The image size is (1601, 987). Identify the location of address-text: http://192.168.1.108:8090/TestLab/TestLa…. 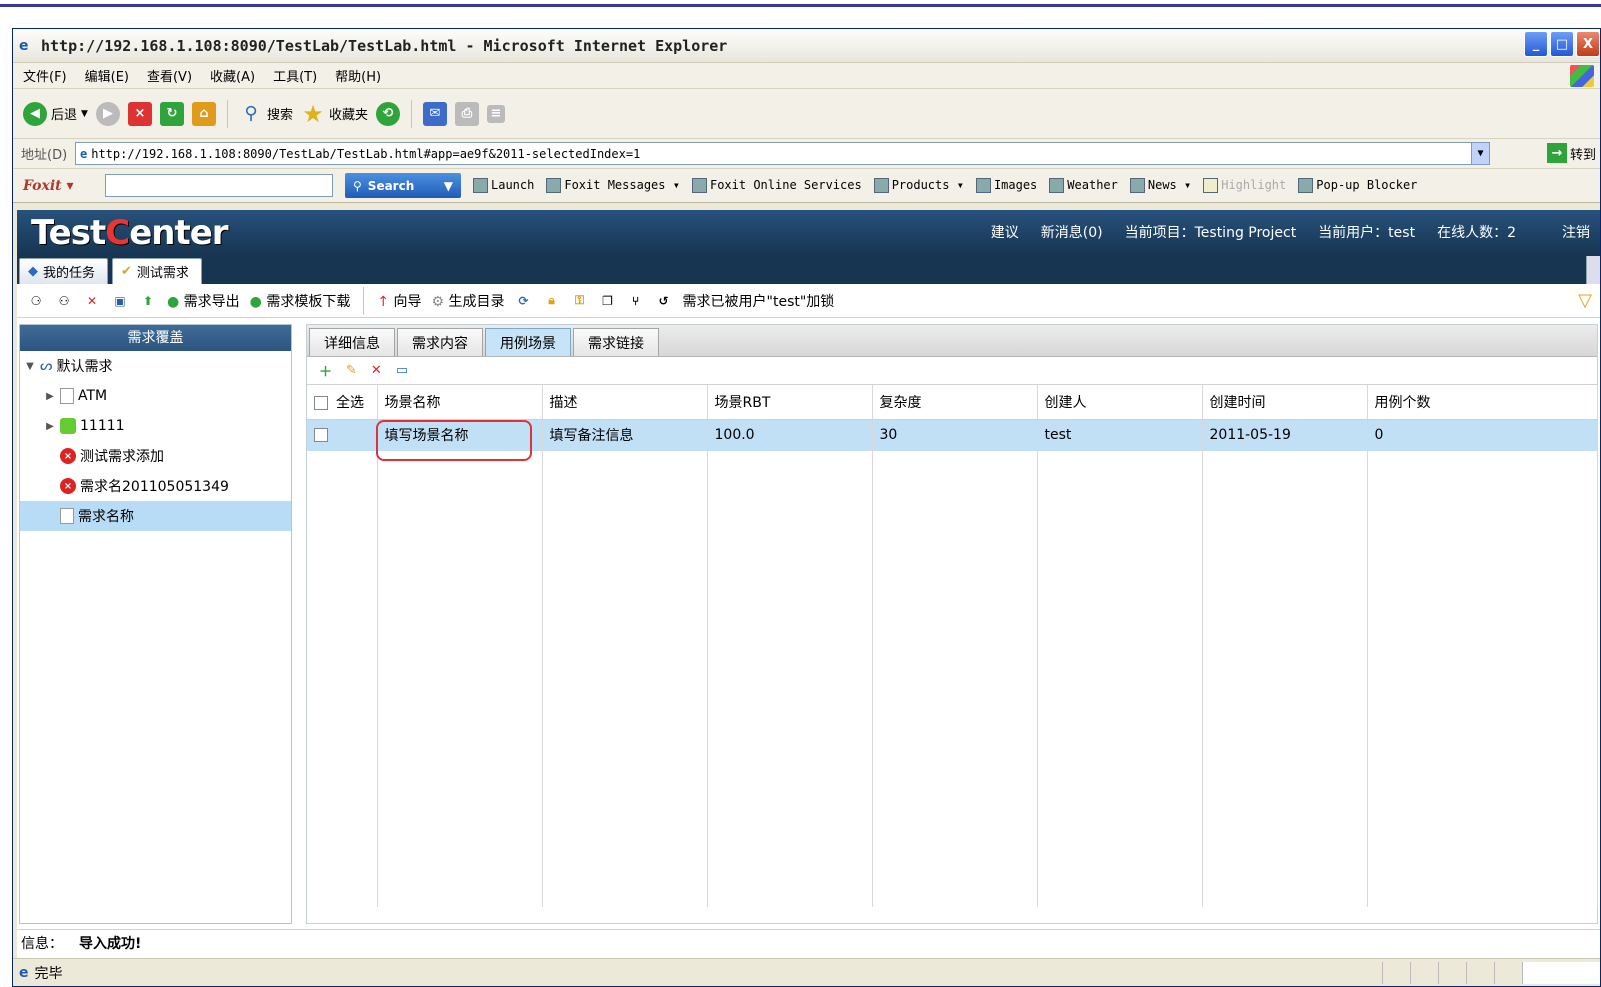
(366, 153).